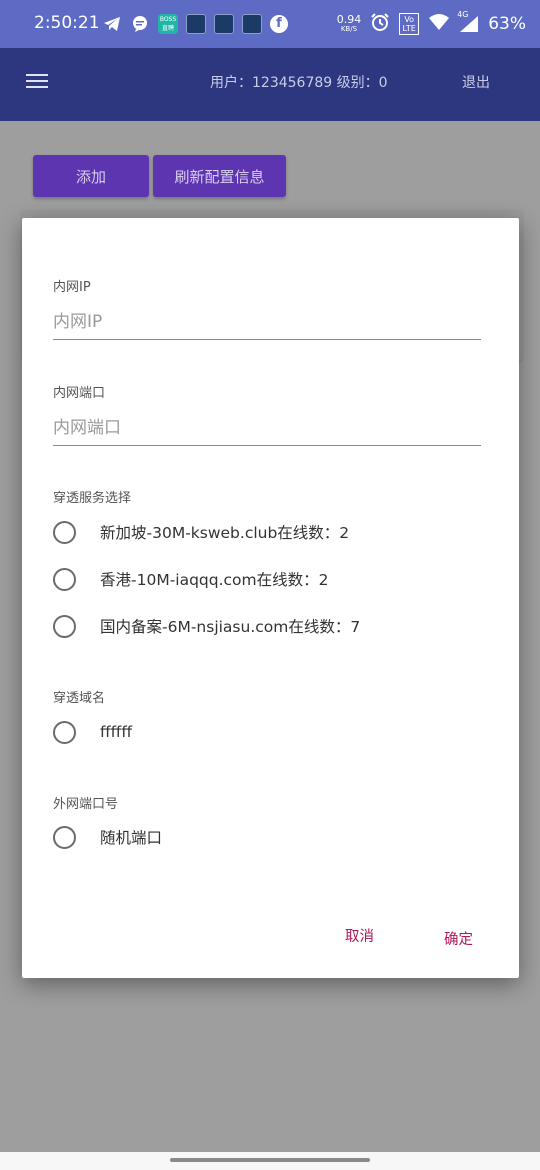  Describe the element at coordinates (91, 176) in the screenshot. I see `add-button: 添加` at that location.